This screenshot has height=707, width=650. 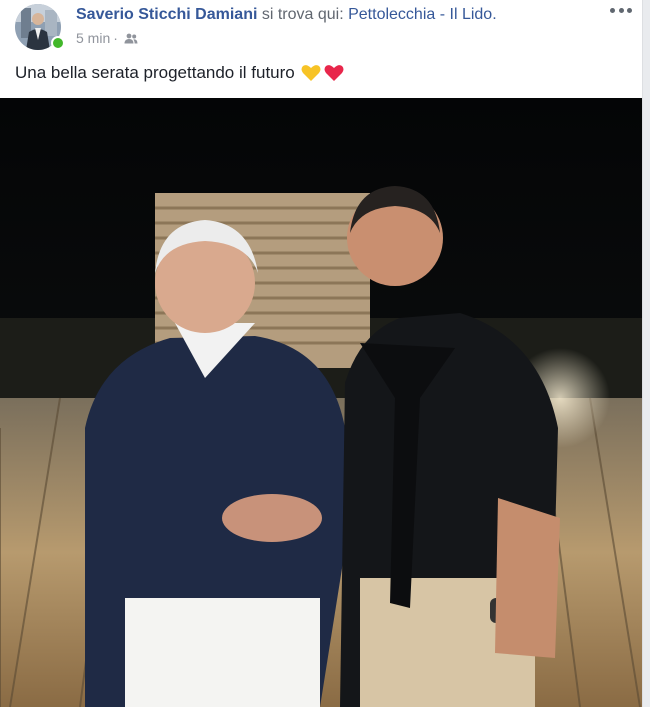 I want to click on friends-icon, so click(x=131, y=38).